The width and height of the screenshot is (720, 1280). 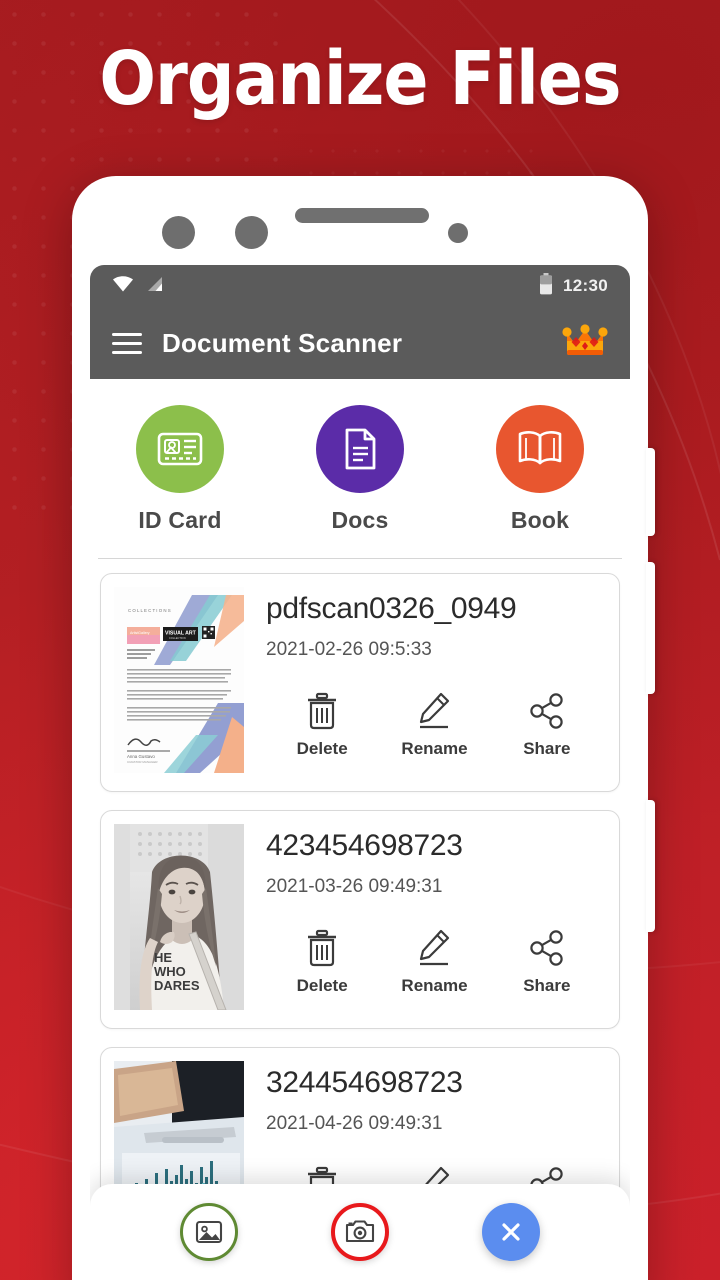 I want to click on svg-text: VISUAL ART, so click(x=181, y=634).